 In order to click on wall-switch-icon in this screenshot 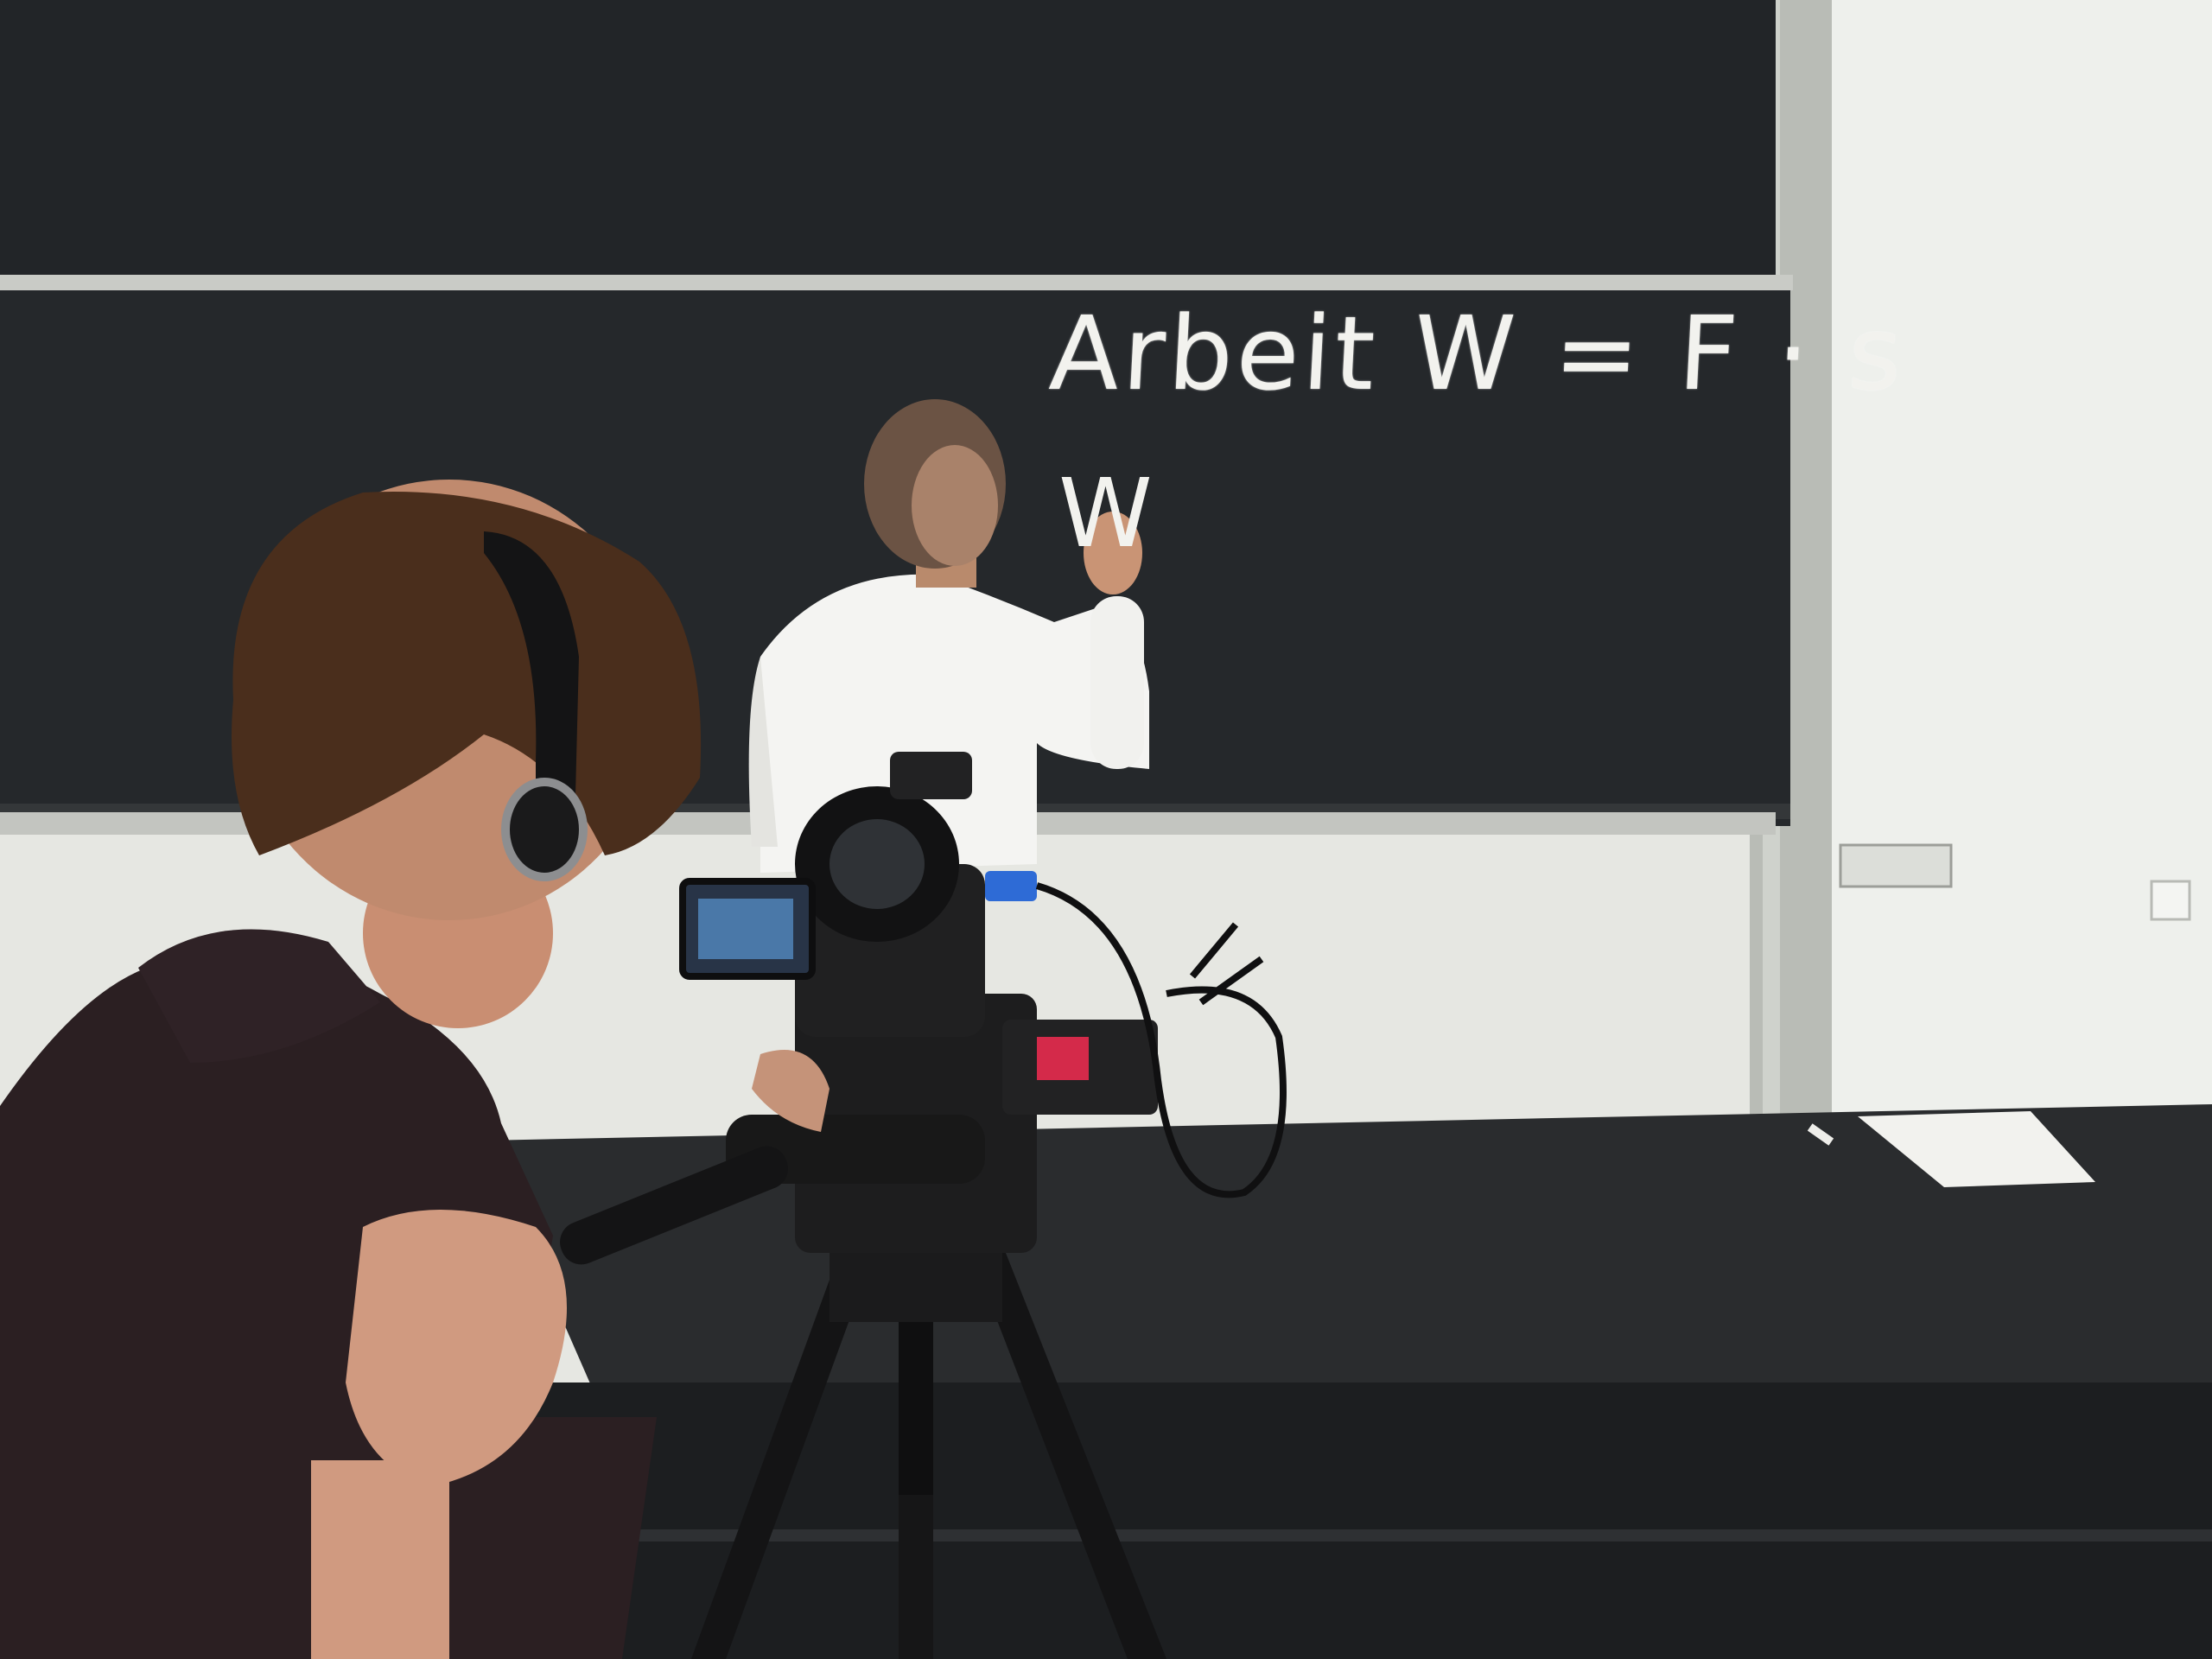, I will do `click(2170, 901)`.